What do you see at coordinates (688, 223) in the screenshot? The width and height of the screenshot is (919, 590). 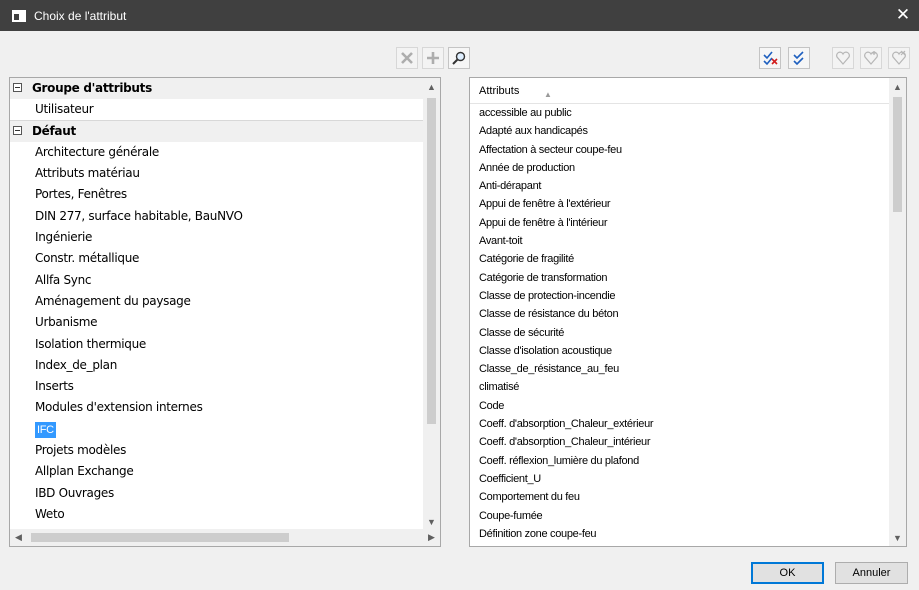 I see `list-item: Appui de fenêtre à l'intérieur` at bounding box center [688, 223].